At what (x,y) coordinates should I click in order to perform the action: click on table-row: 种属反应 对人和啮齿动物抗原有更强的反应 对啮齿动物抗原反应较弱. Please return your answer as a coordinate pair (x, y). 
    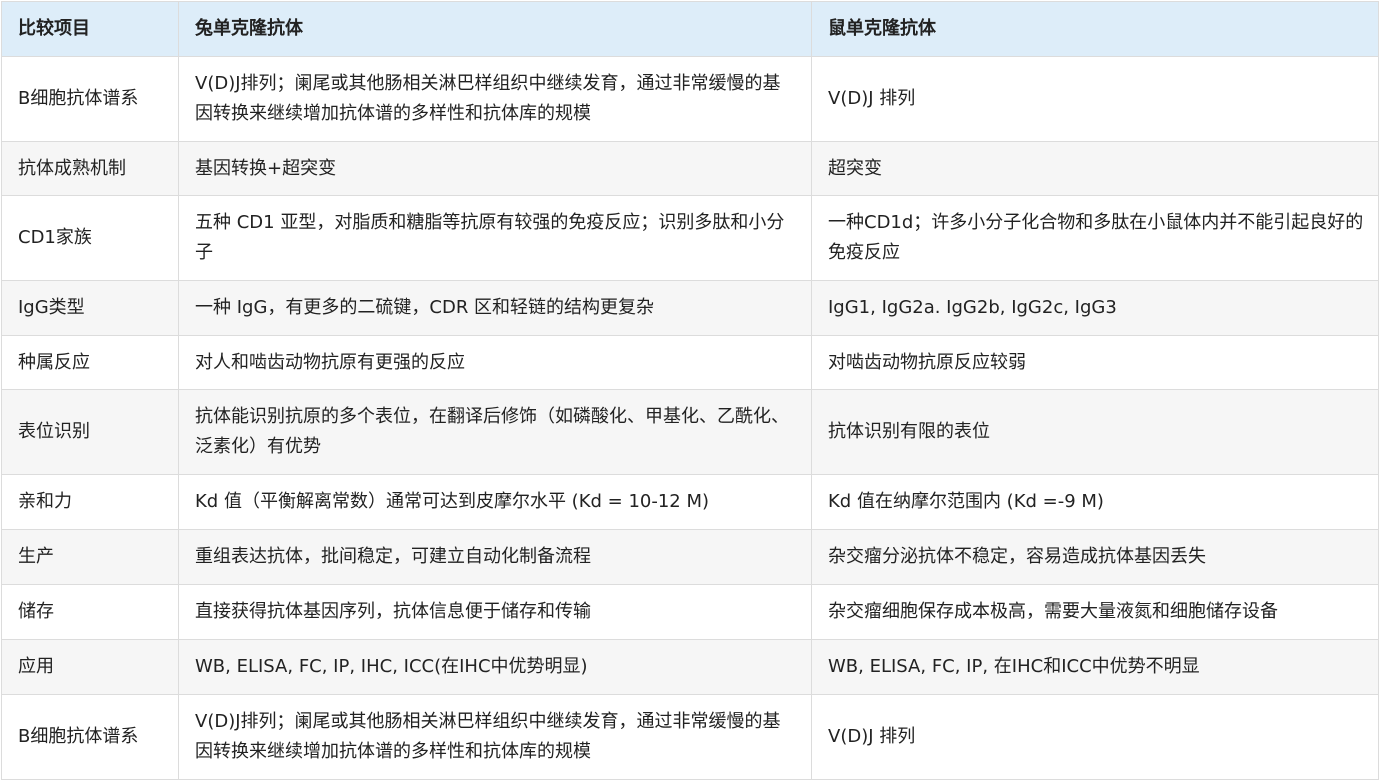
    Looking at the image, I should click on (690, 362).